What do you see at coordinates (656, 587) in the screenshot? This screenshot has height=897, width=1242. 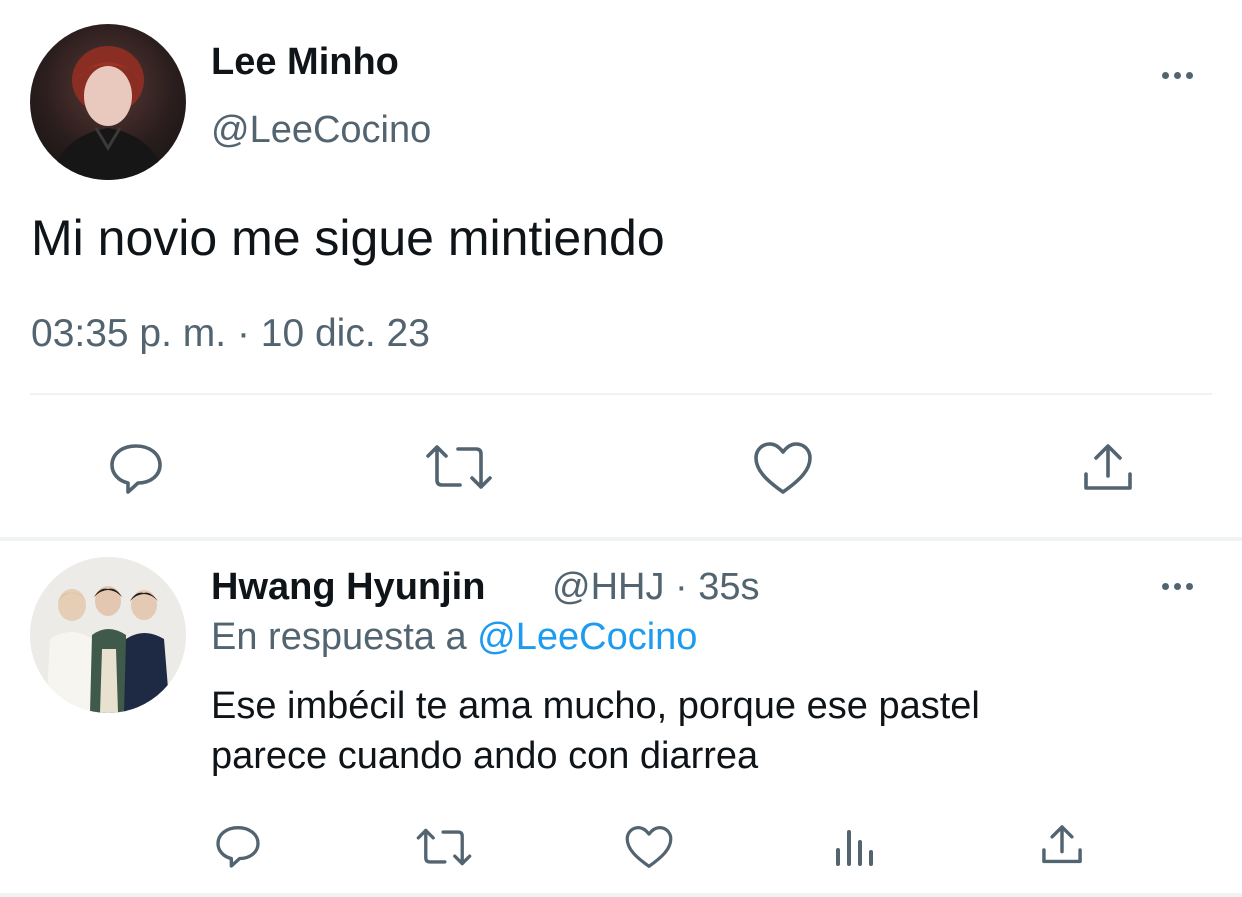 I see `reply-author-meta: @HHJ · 35s` at bounding box center [656, 587].